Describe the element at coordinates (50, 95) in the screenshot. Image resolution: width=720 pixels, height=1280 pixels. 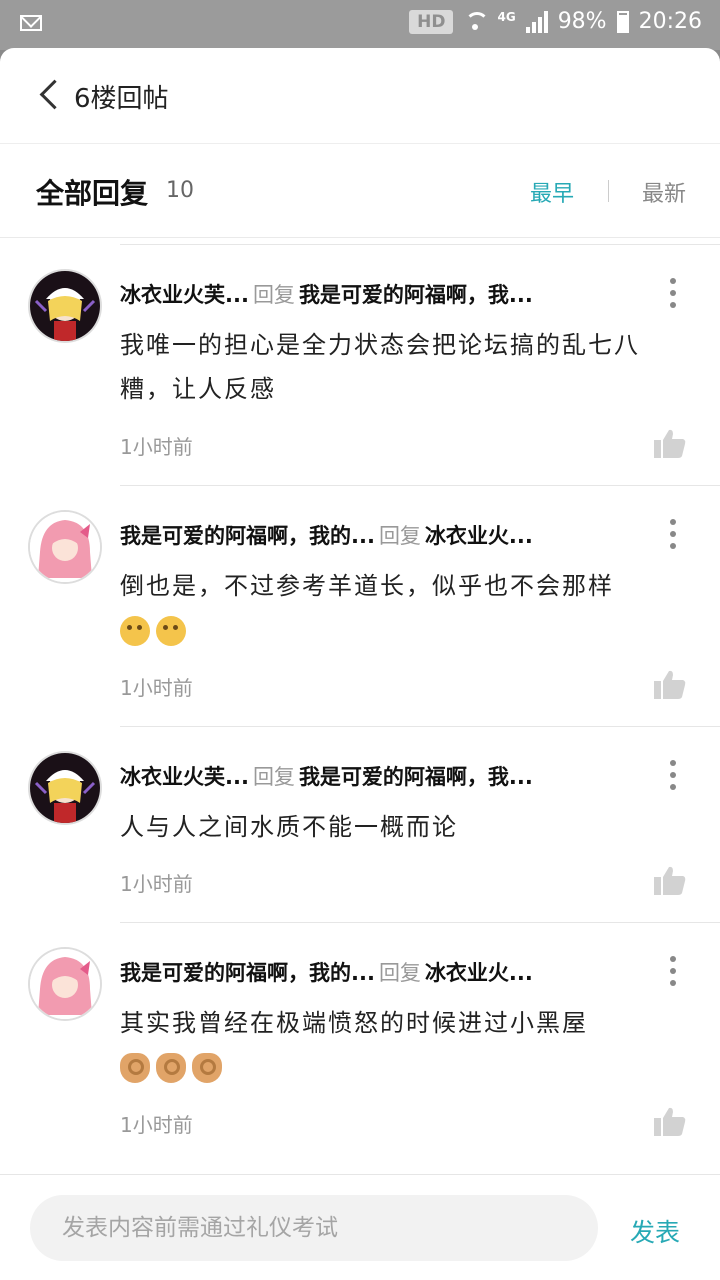
I see `back-button` at that location.